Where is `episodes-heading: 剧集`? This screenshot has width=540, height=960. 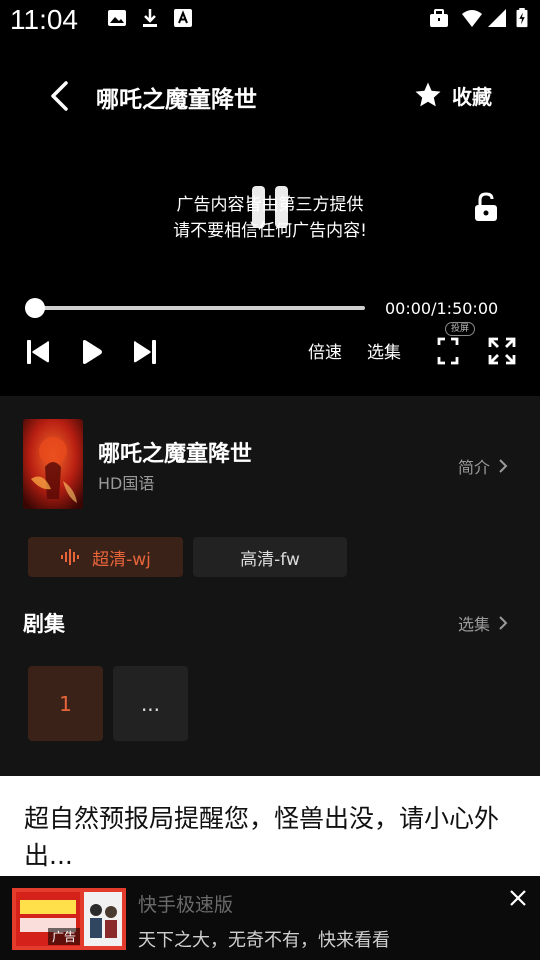 episodes-heading: 剧集 is located at coordinates (44, 624).